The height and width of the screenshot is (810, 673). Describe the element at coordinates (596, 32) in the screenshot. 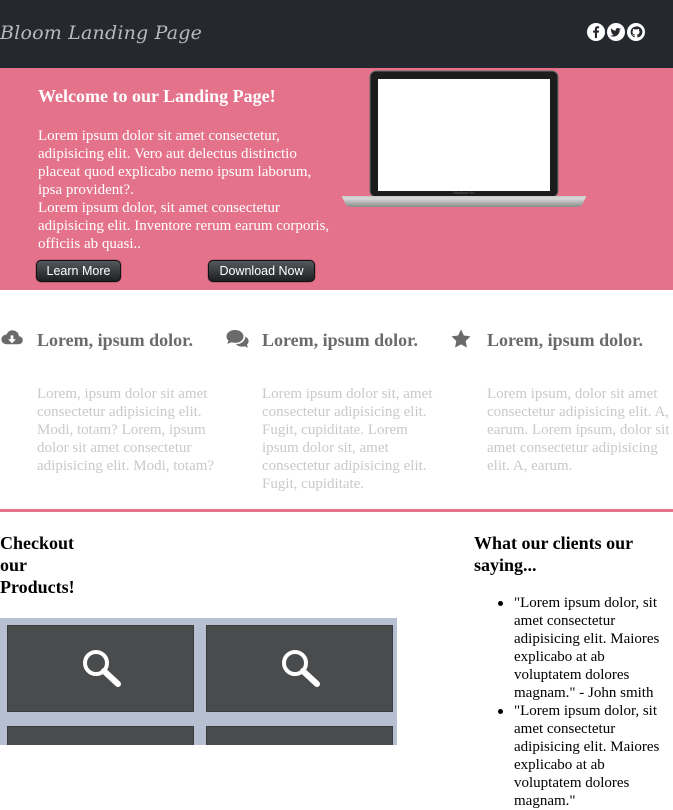

I see `facebook-icon` at that location.